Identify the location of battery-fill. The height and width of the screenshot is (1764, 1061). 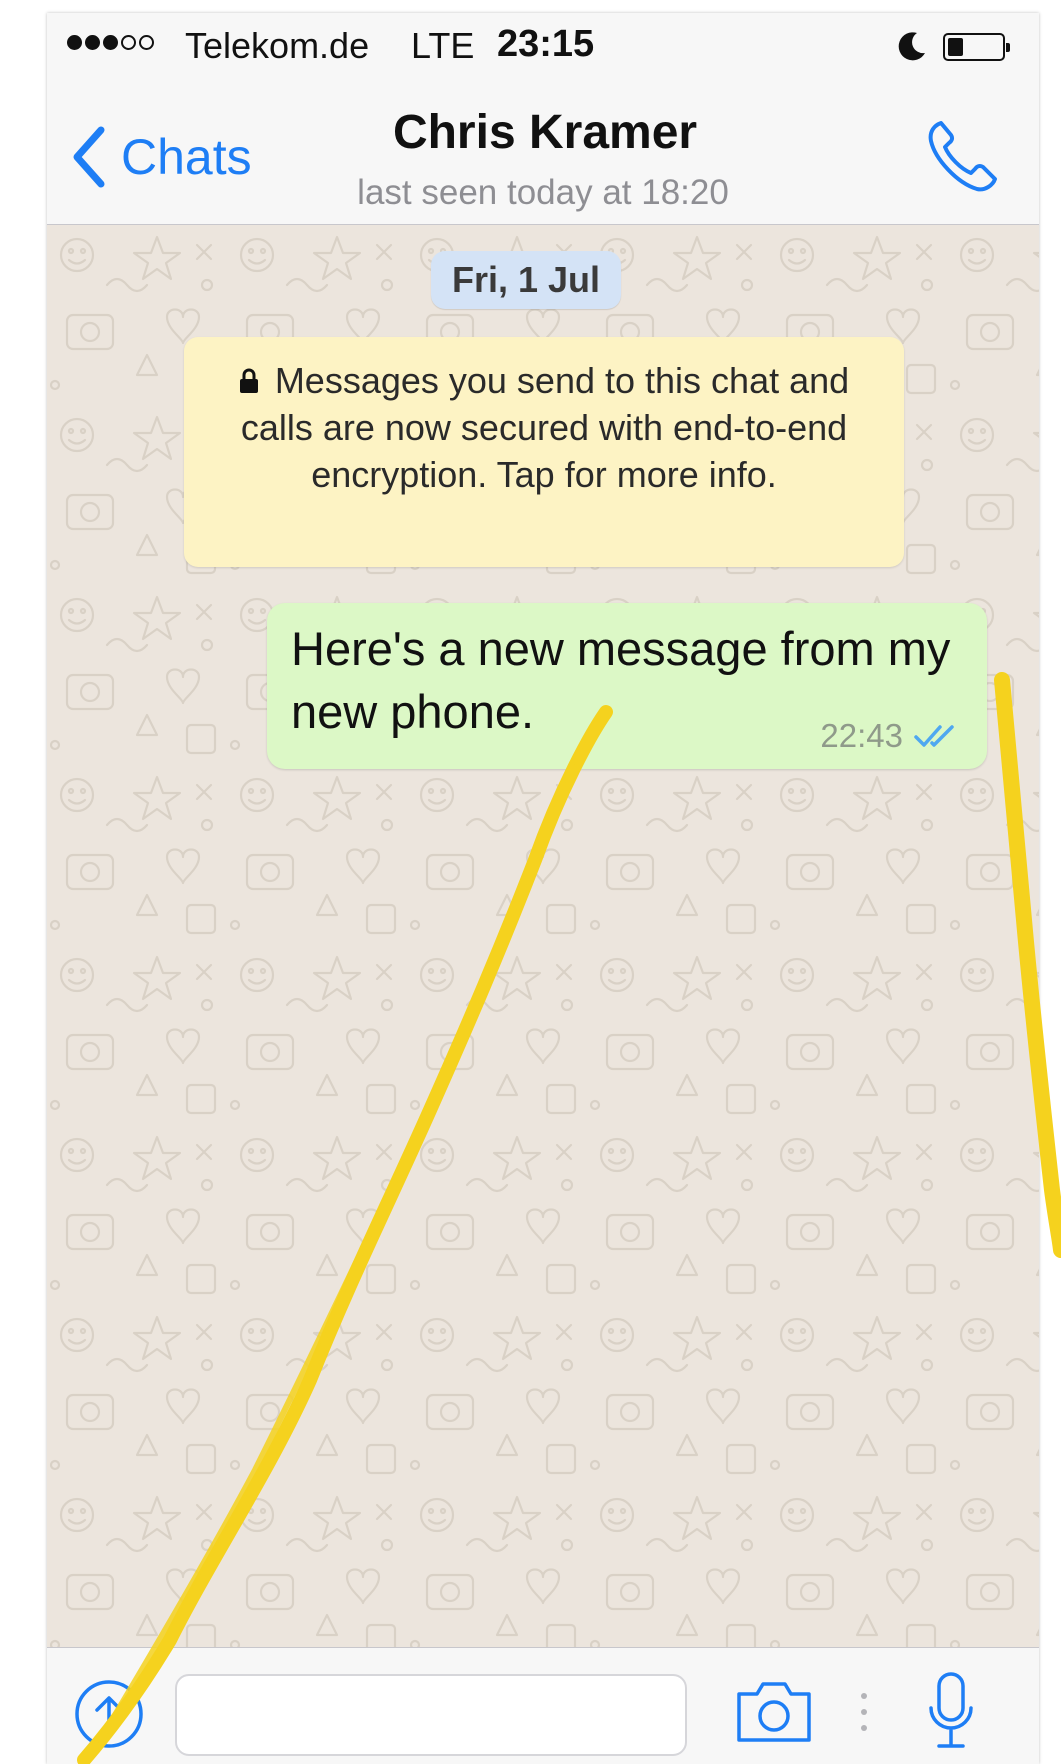
(955, 47).